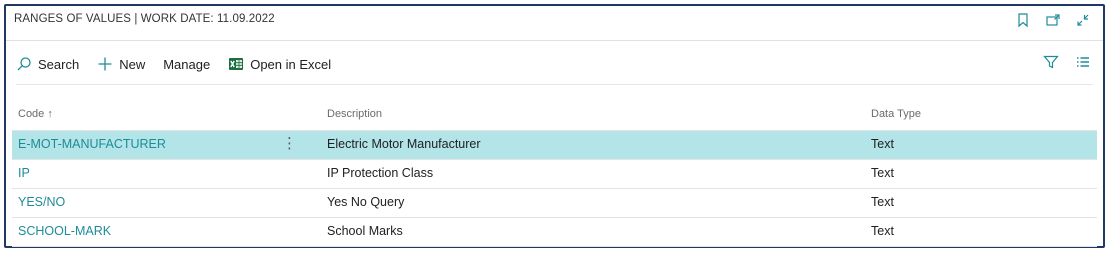  Describe the element at coordinates (236, 64) in the screenshot. I see `excel-icon` at that location.